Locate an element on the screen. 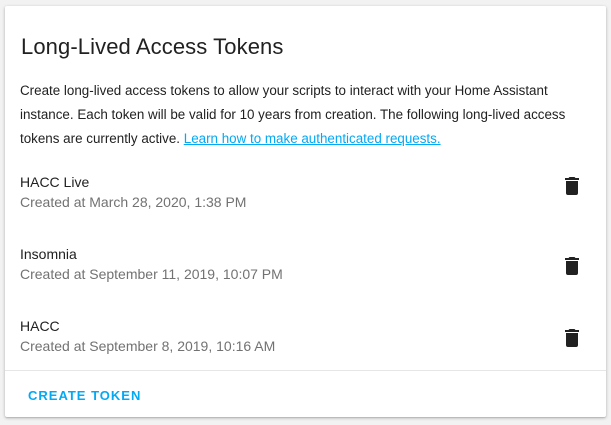  token-name: HACC is located at coordinates (40, 326).